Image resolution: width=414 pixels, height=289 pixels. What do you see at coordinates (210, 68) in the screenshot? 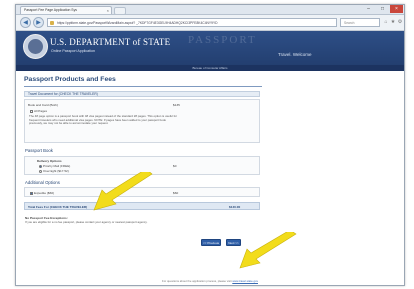
I see `nav-strip: Bureau of Consular Affairs` at bounding box center [210, 68].